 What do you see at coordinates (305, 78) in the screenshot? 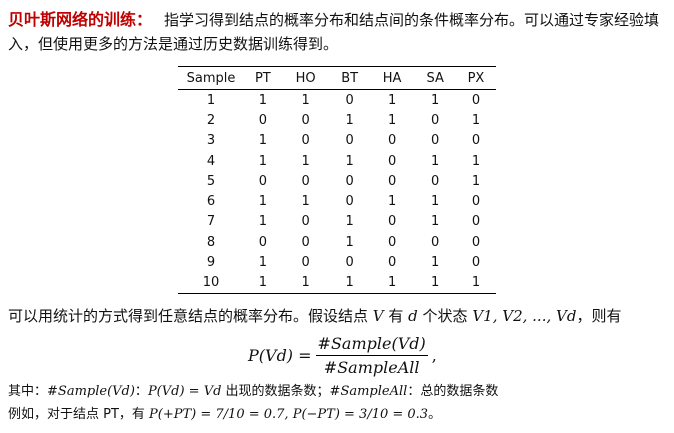
I see `column-header: HO` at bounding box center [305, 78].